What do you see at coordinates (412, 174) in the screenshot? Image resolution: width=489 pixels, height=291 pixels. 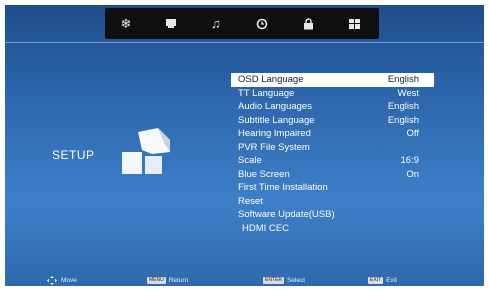 I see `menu-item-value: On` at bounding box center [412, 174].